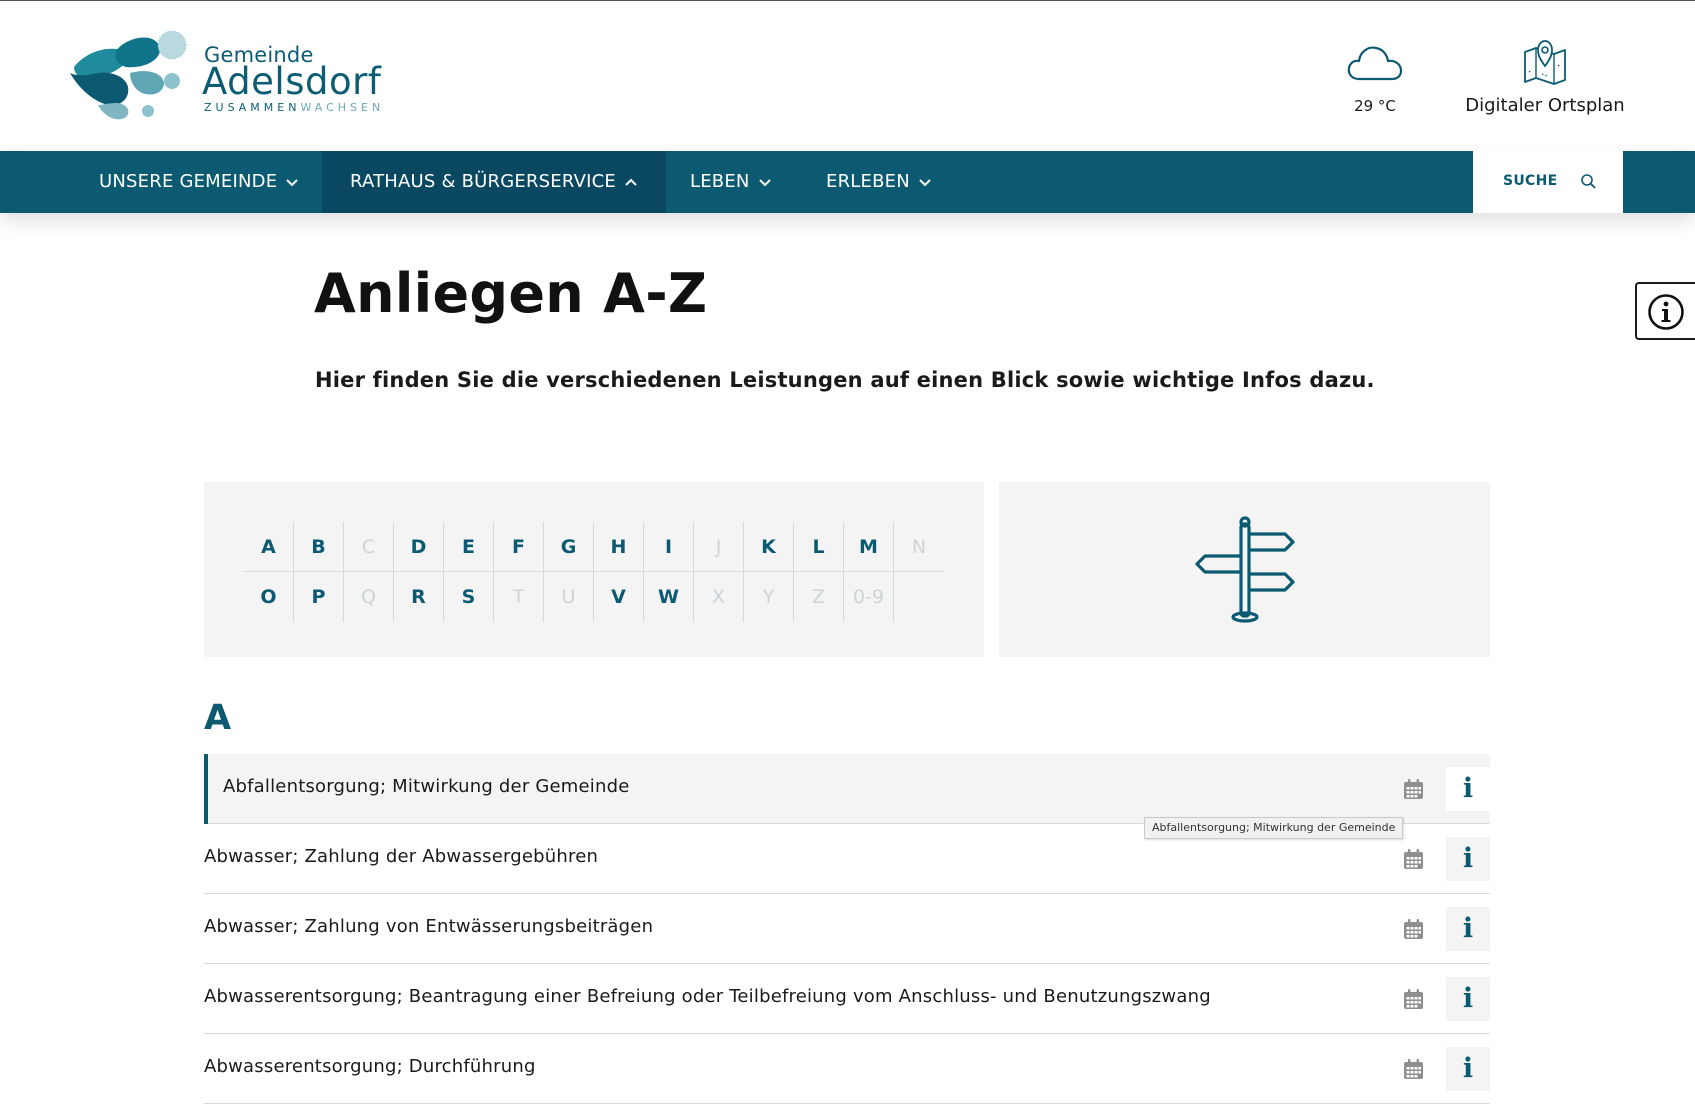 This screenshot has width=1695, height=1119. Describe the element at coordinates (252, 107) in the screenshot. I see `logo-tagline-a: ZUSAMMEN` at that location.